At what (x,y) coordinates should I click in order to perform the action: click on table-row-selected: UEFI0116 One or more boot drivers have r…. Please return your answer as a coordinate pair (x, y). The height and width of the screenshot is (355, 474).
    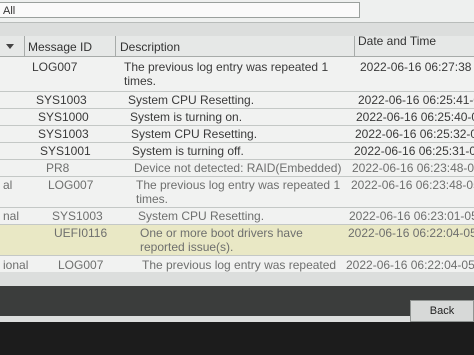
    Looking at the image, I should click on (237, 240).